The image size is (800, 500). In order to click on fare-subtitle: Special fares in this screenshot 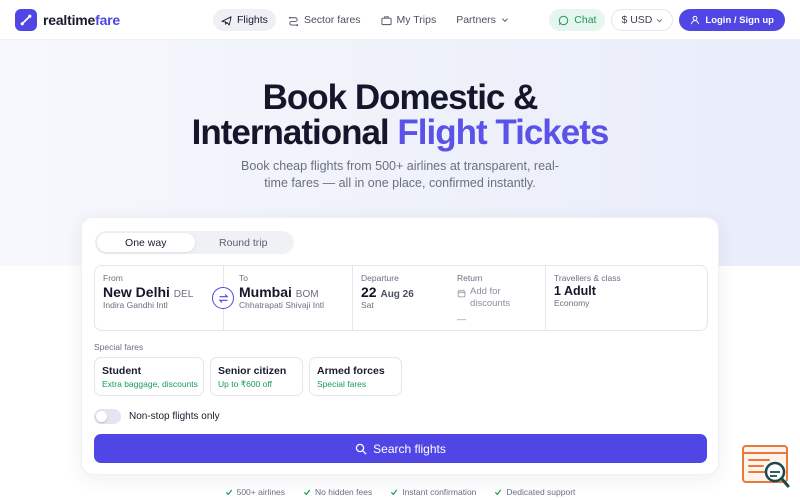, I will do `click(342, 384)`.